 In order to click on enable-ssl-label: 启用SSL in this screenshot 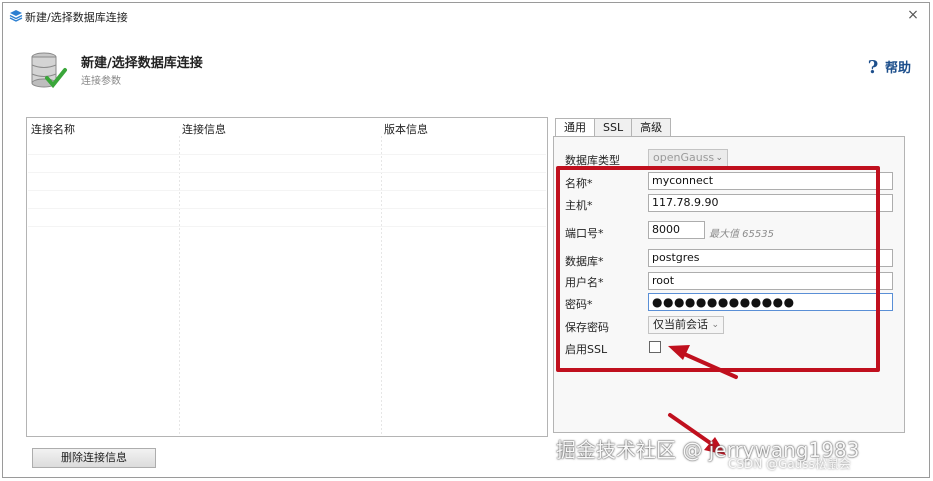, I will do `click(586, 349)`.